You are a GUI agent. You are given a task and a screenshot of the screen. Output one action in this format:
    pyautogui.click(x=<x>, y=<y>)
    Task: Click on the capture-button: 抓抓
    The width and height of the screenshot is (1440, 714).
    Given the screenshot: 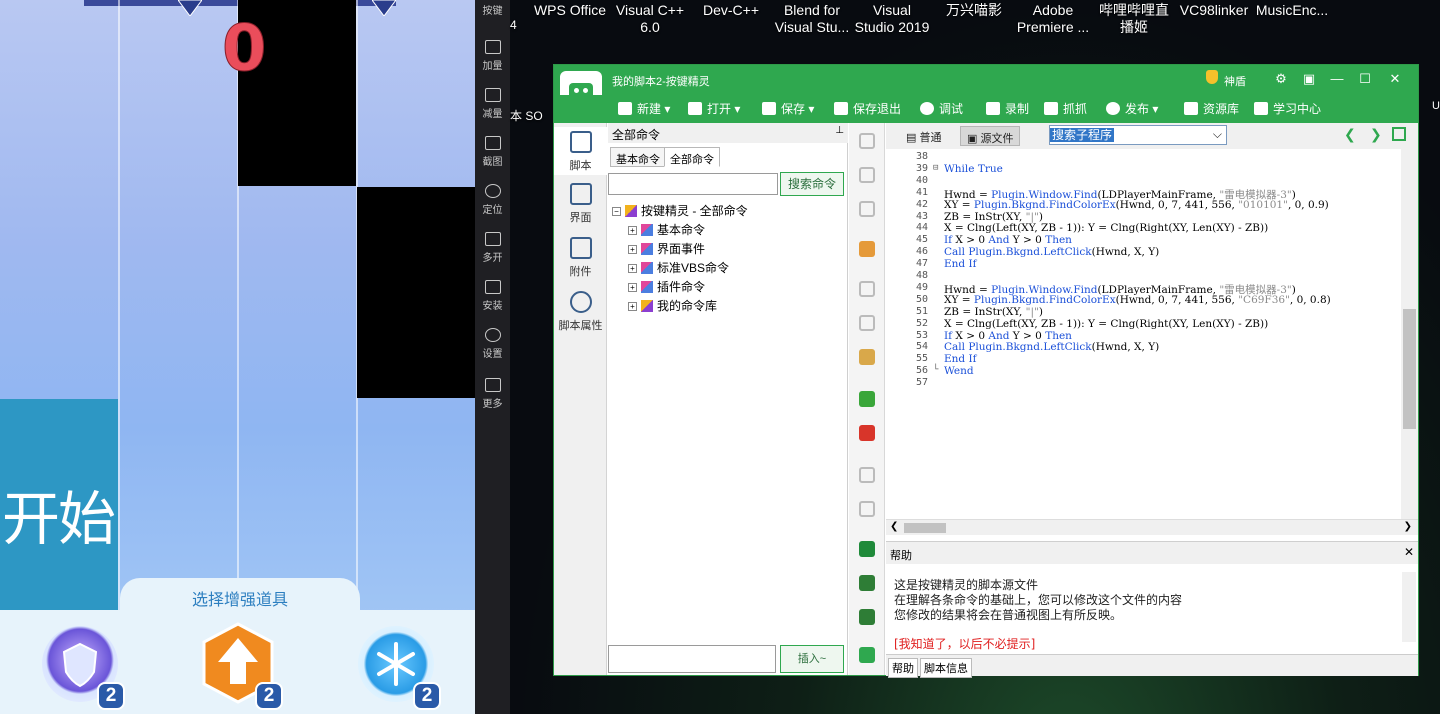 What is the action you would take?
    pyautogui.click(x=1065, y=109)
    